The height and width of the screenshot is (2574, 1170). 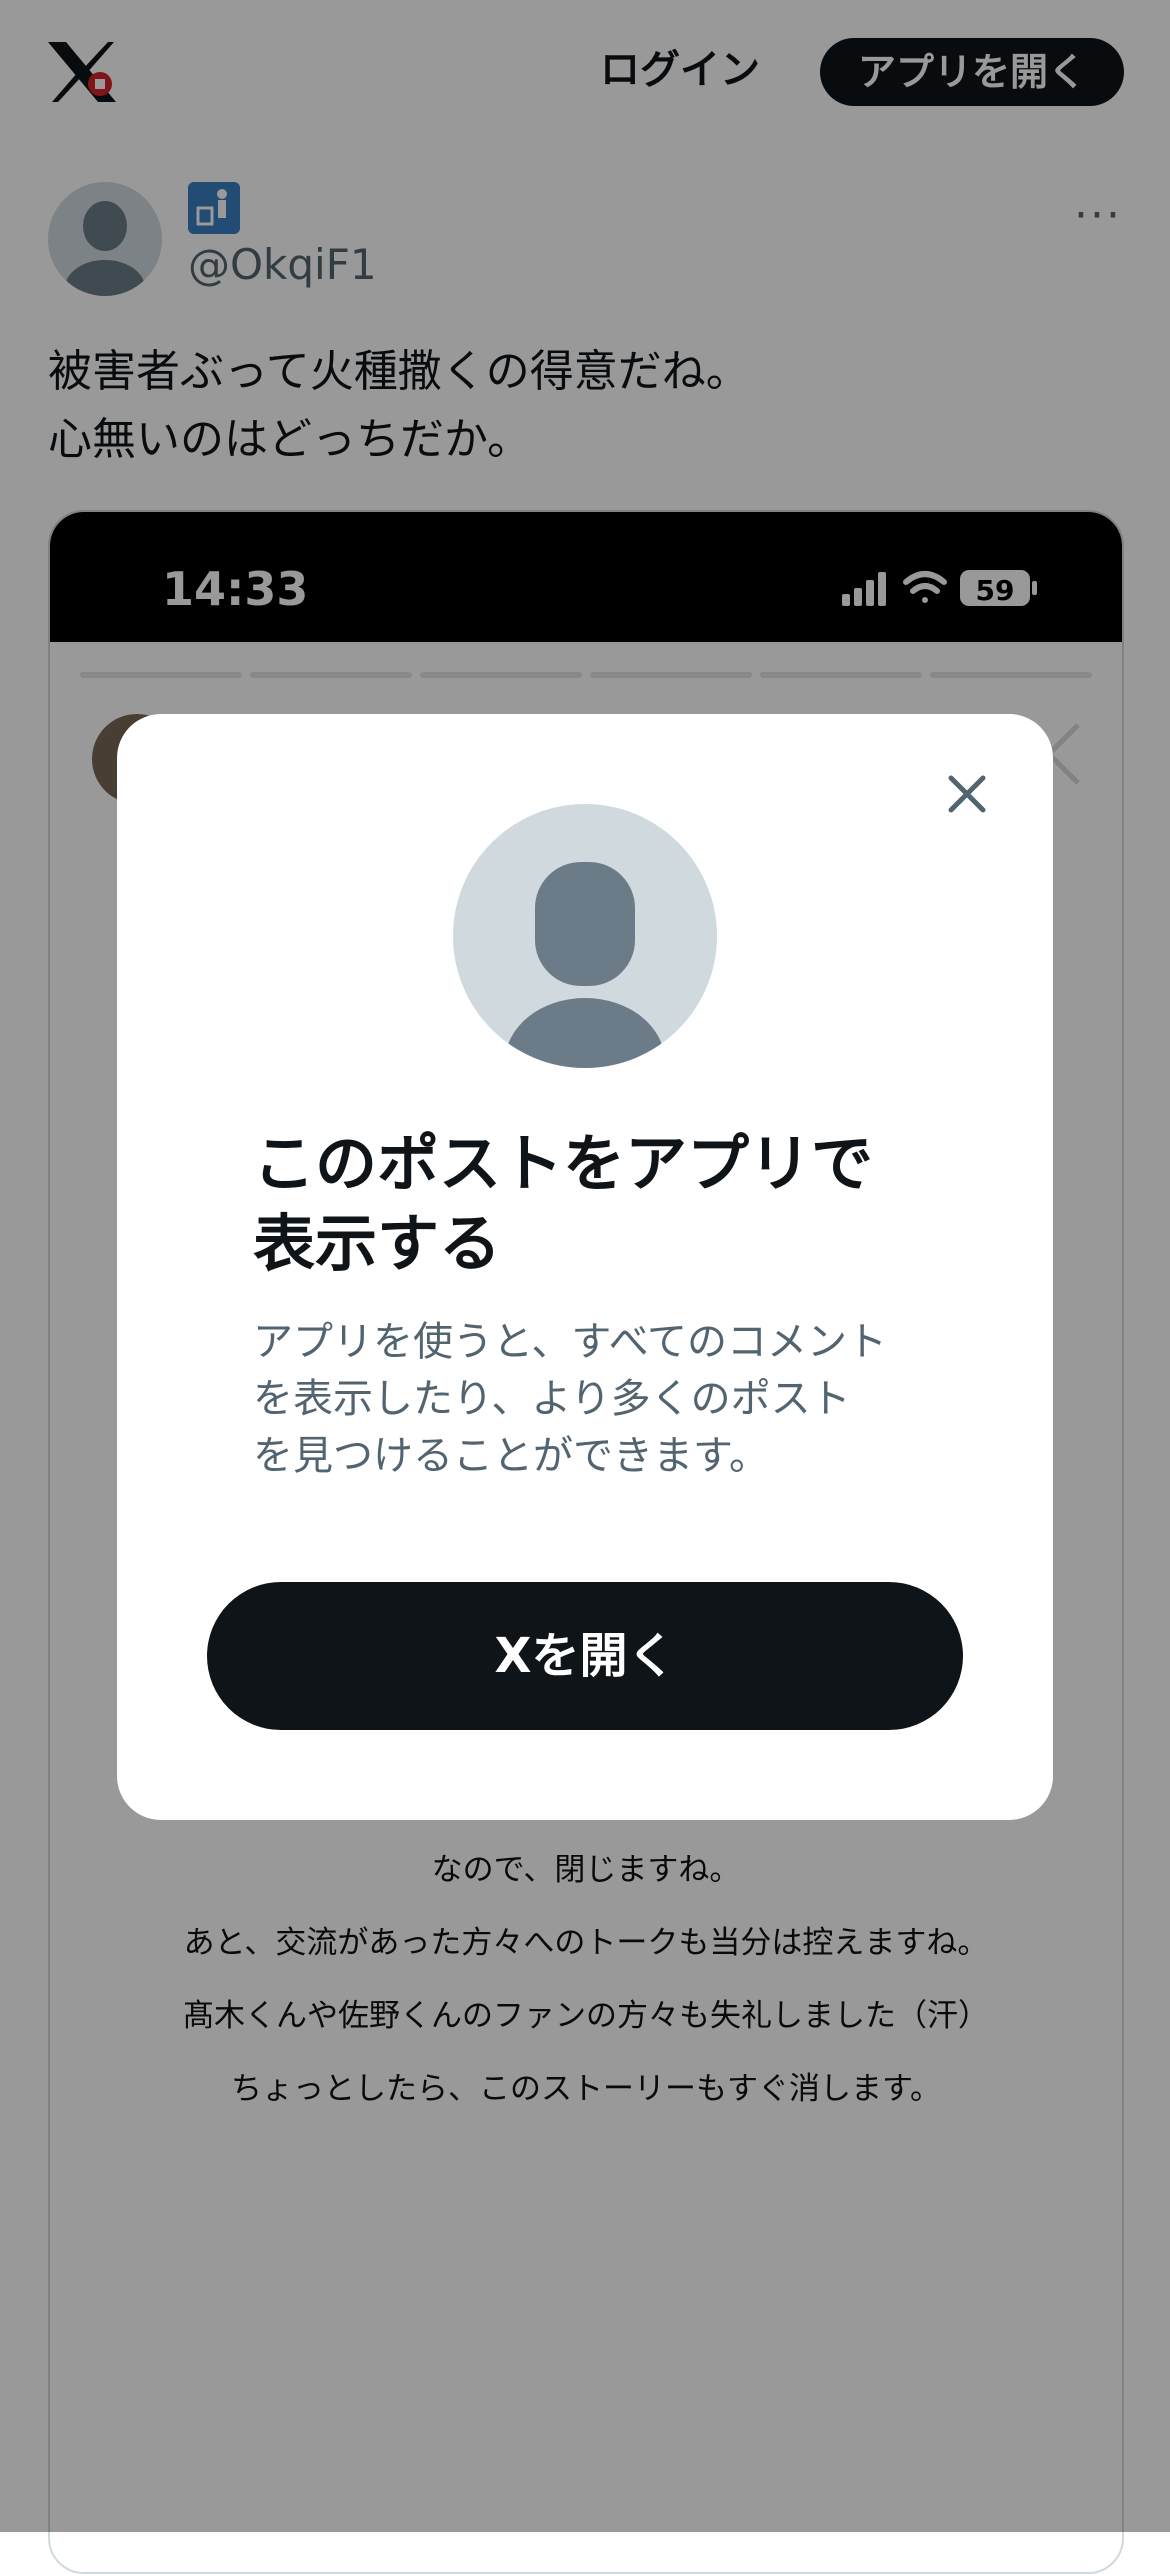 I want to click on dialog-title: このポストをアプリで 表示する, so click(x=593, y=1204).